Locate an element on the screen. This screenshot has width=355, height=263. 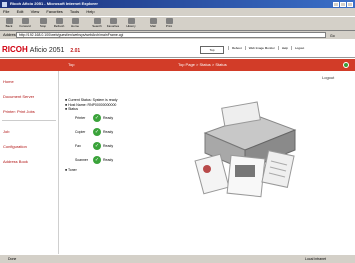
sidebar-item-address-book: Address Book is located at coordinates (29, 161).